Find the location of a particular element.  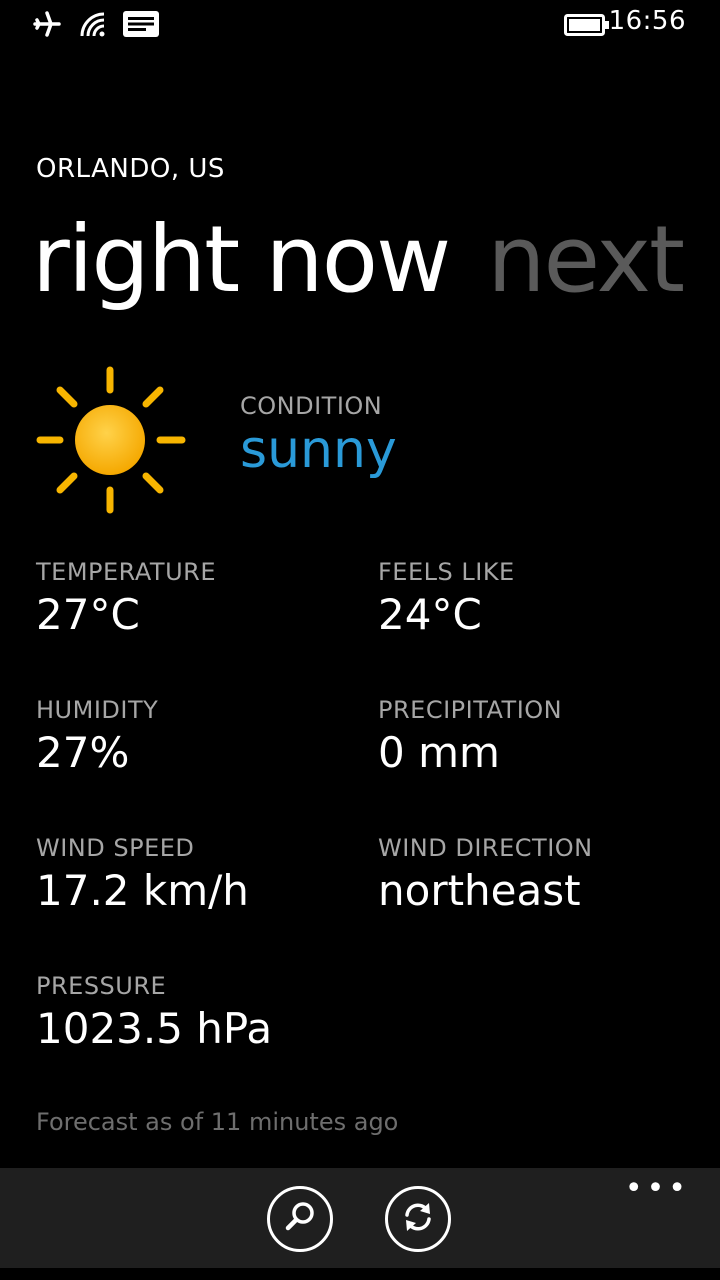

wind-speed-field: WIND SPEED 17.2 km/h is located at coordinates (142, 874).